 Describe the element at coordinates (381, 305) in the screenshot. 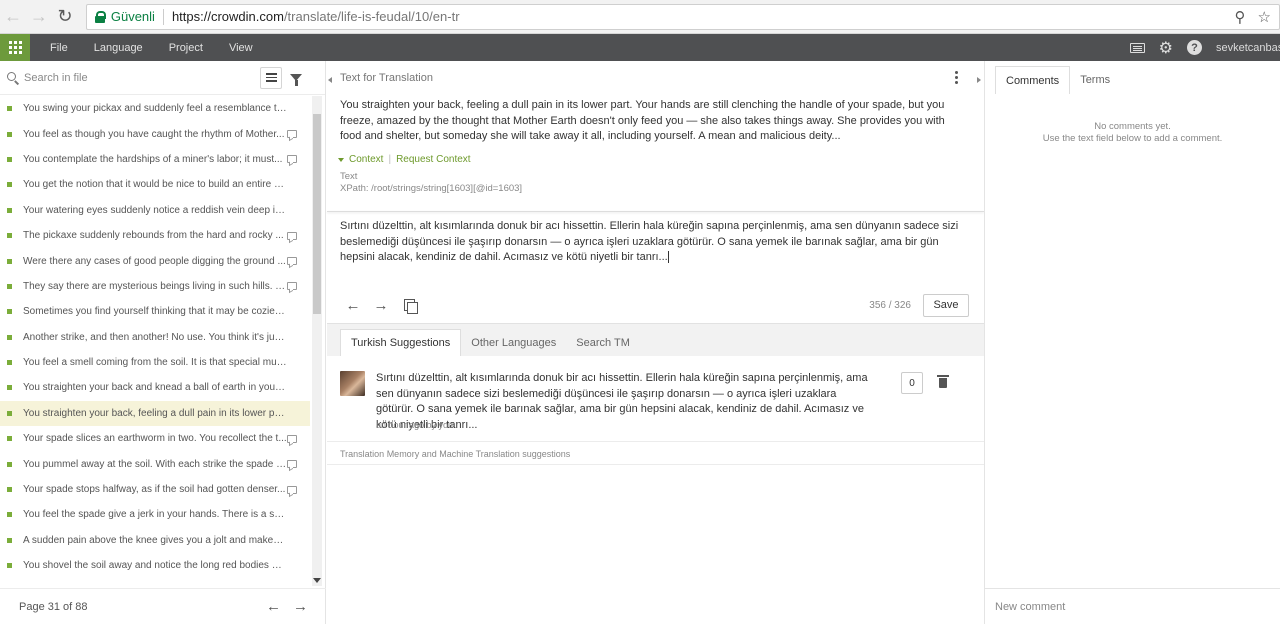

I see `next-string-icon: →` at that location.